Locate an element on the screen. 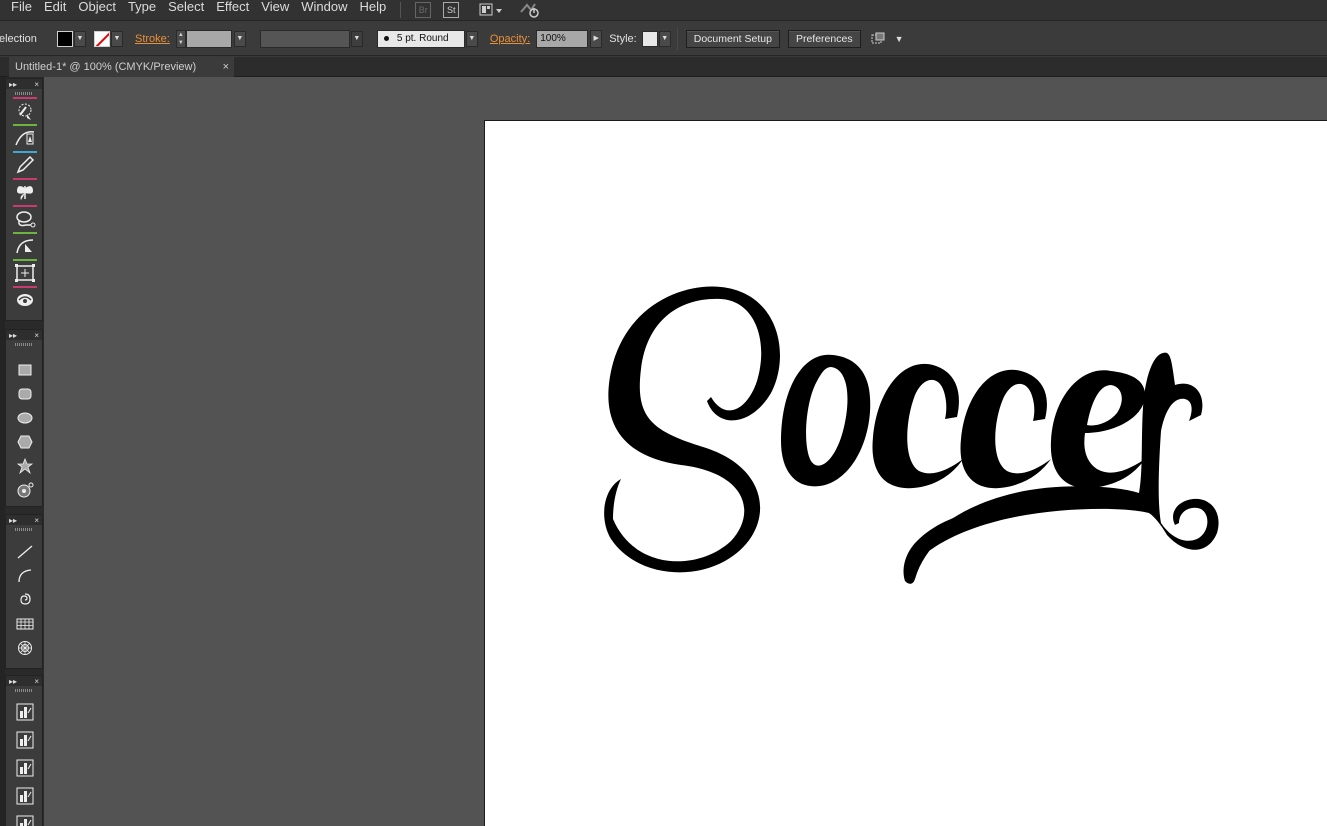 Image resolution: width=1327 pixels, height=826 pixels. stacked-bar-graph-icon is located at coordinates (25, 796).